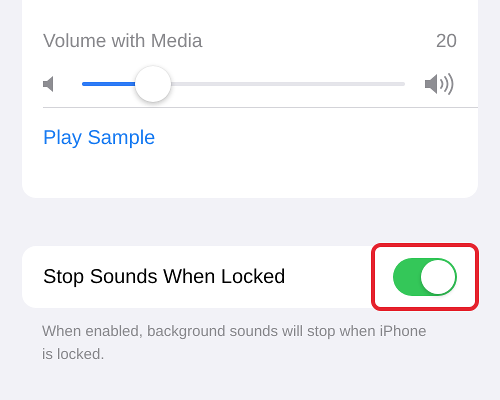  Describe the element at coordinates (235, 343) in the screenshot. I see `footnote-text: When enabled, background sounds will stop when iPhone is locked.` at that location.